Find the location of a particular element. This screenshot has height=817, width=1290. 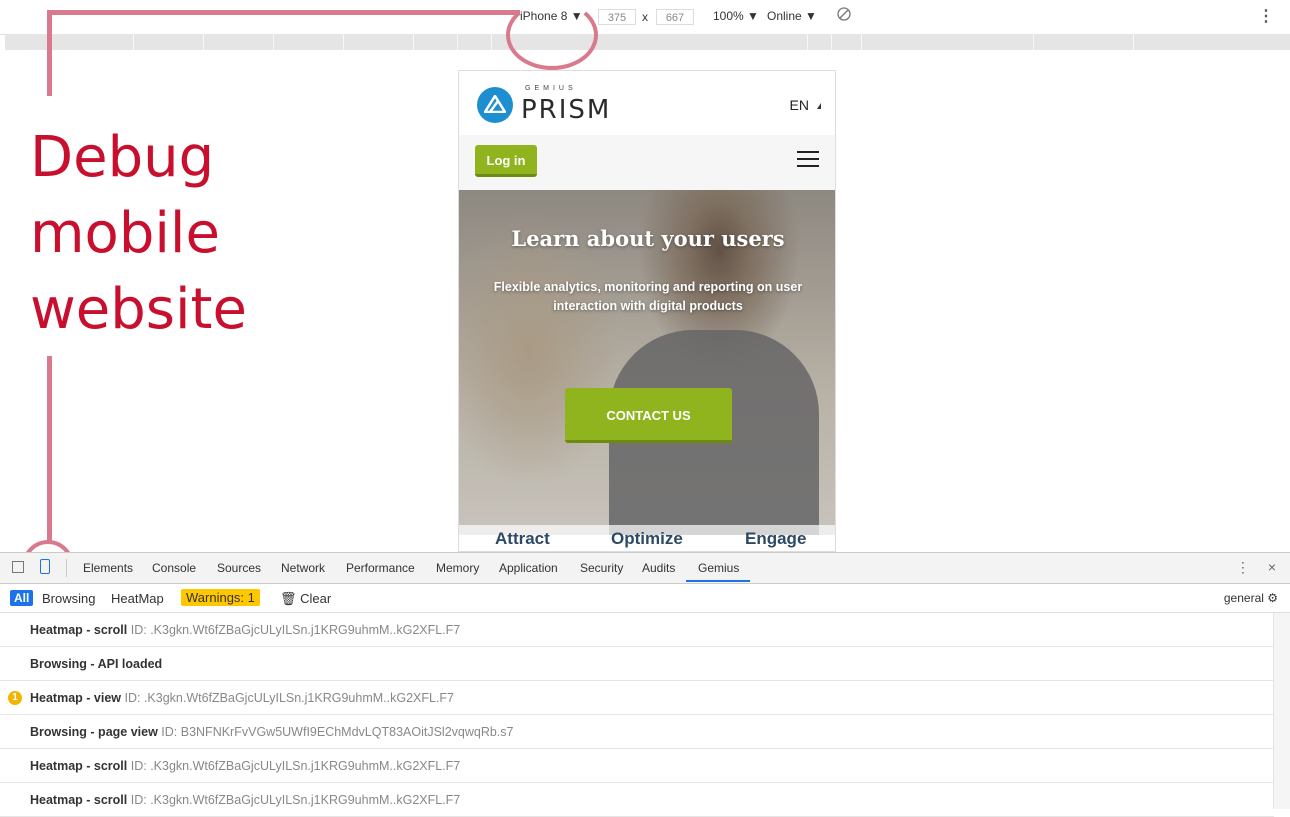

tab-performance: Performance is located at coordinates (380, 568).